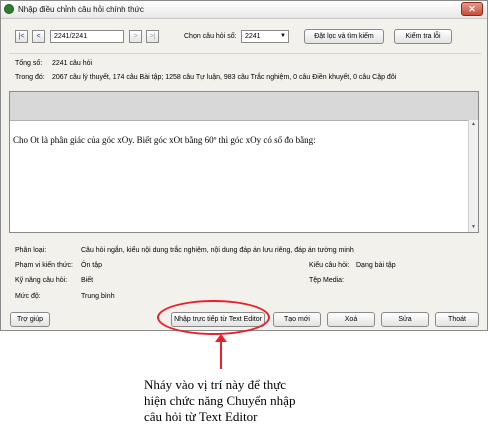 This screenshot has height=434, width=490. I want to click on last-record-button: >|, so click(152, 36).